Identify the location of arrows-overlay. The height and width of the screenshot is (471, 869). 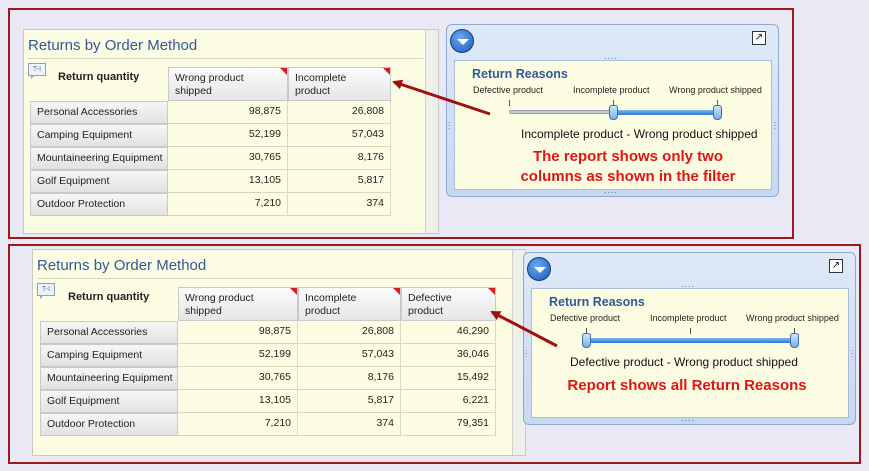
(475, 213).